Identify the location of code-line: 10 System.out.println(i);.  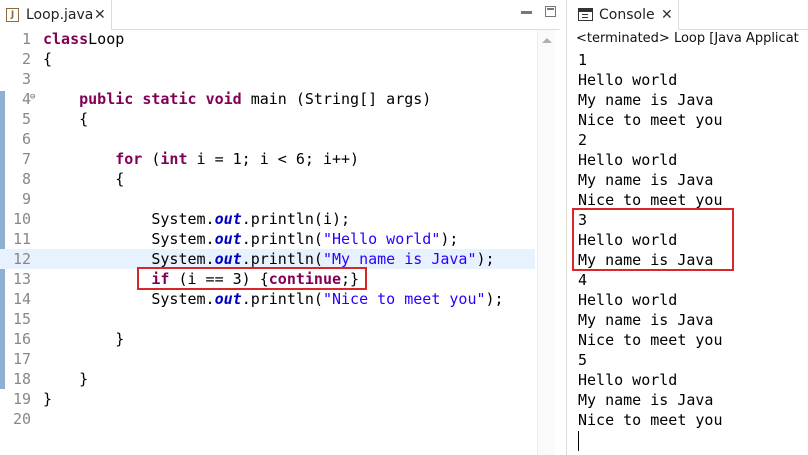
(267, 219).